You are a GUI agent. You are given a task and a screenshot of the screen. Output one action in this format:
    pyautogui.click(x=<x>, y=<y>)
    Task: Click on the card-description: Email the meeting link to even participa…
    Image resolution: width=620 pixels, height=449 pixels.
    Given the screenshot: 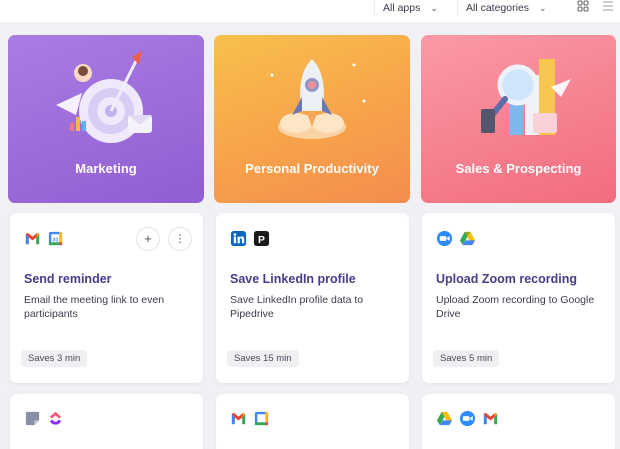 What is the action you would take?
    pyautogui.click(x=94, y=307)
    